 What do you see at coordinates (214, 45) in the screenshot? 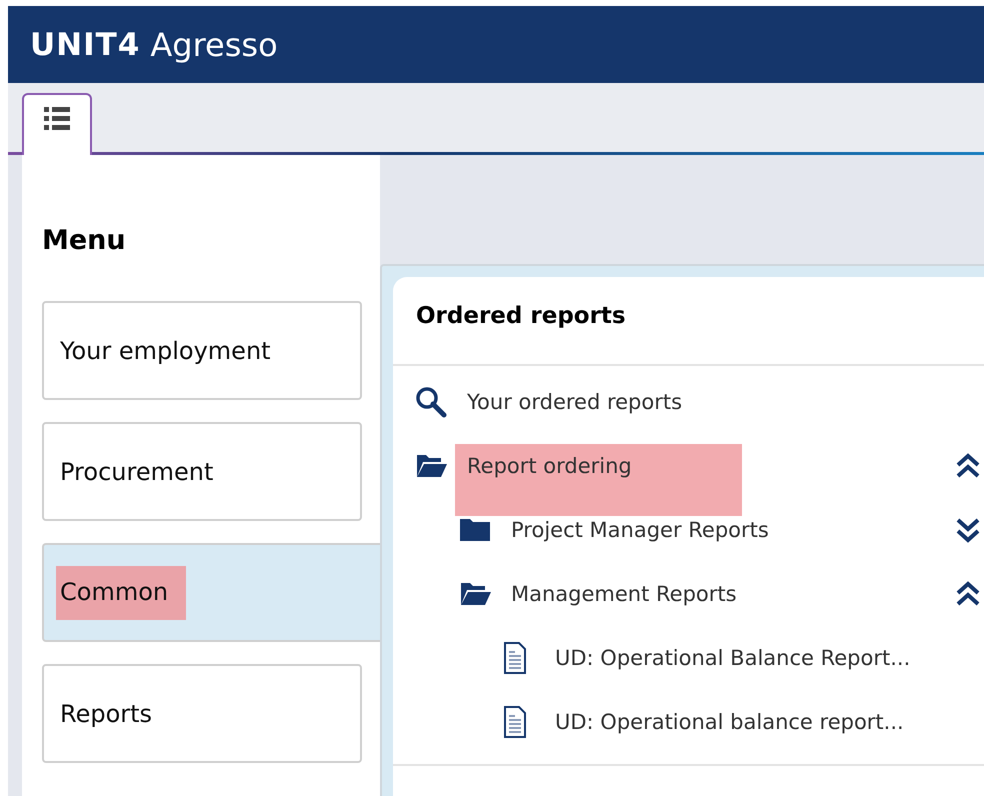
I see `logo-text: Agresso` at bounding box center [214, 45].